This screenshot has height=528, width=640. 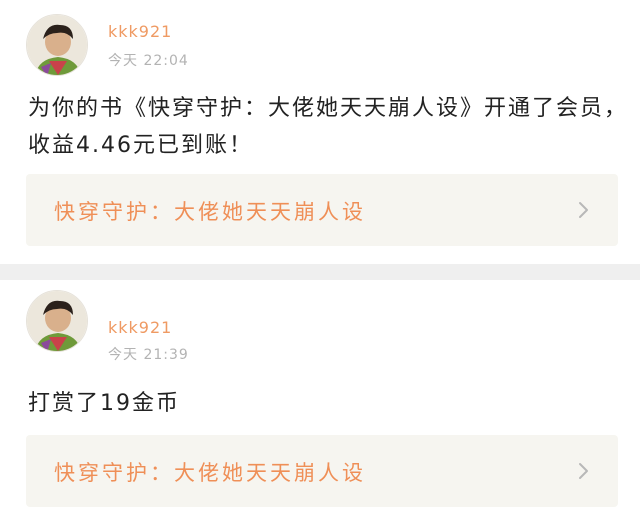 What do you see at coordinates (328, 127) in the screenshot?
I see `notification-message: 为你的书《快穿守护：大佬她天天崩人设》开通了会员，收益4.46元已到账！` at bounding box center [328, 127].